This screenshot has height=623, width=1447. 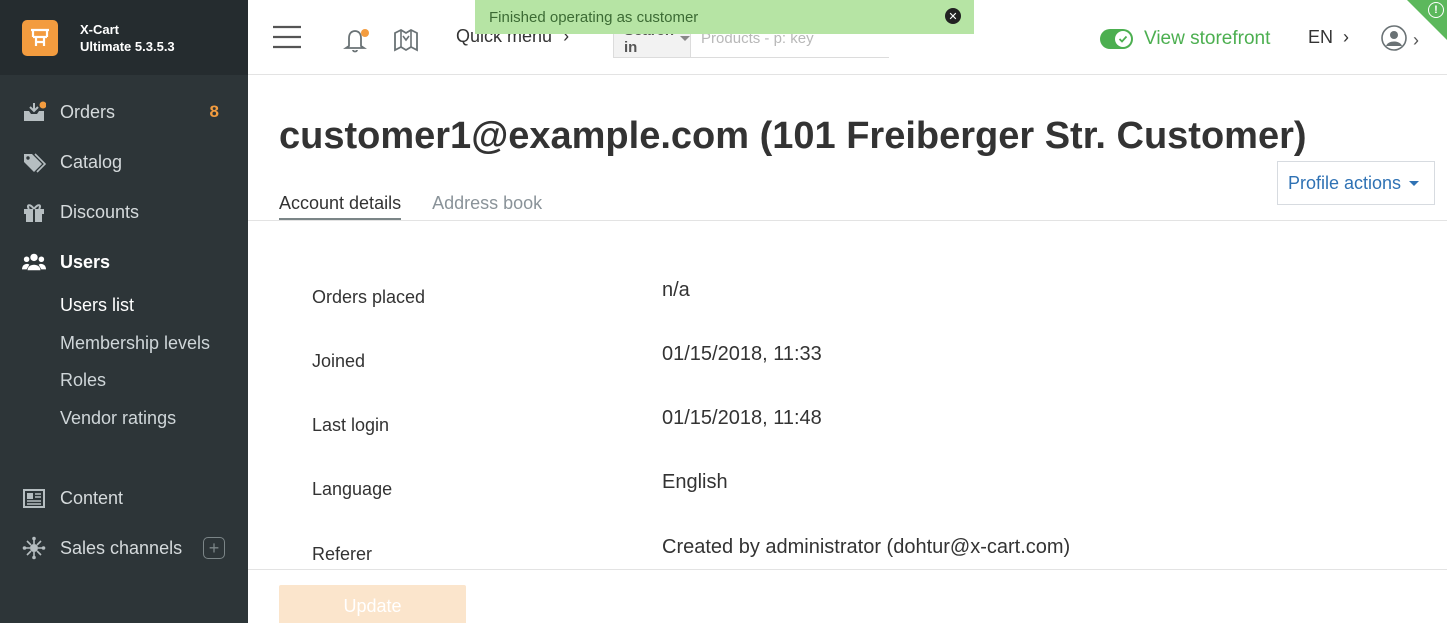 I want to click on check-icon, so click(x=1123, y=39).